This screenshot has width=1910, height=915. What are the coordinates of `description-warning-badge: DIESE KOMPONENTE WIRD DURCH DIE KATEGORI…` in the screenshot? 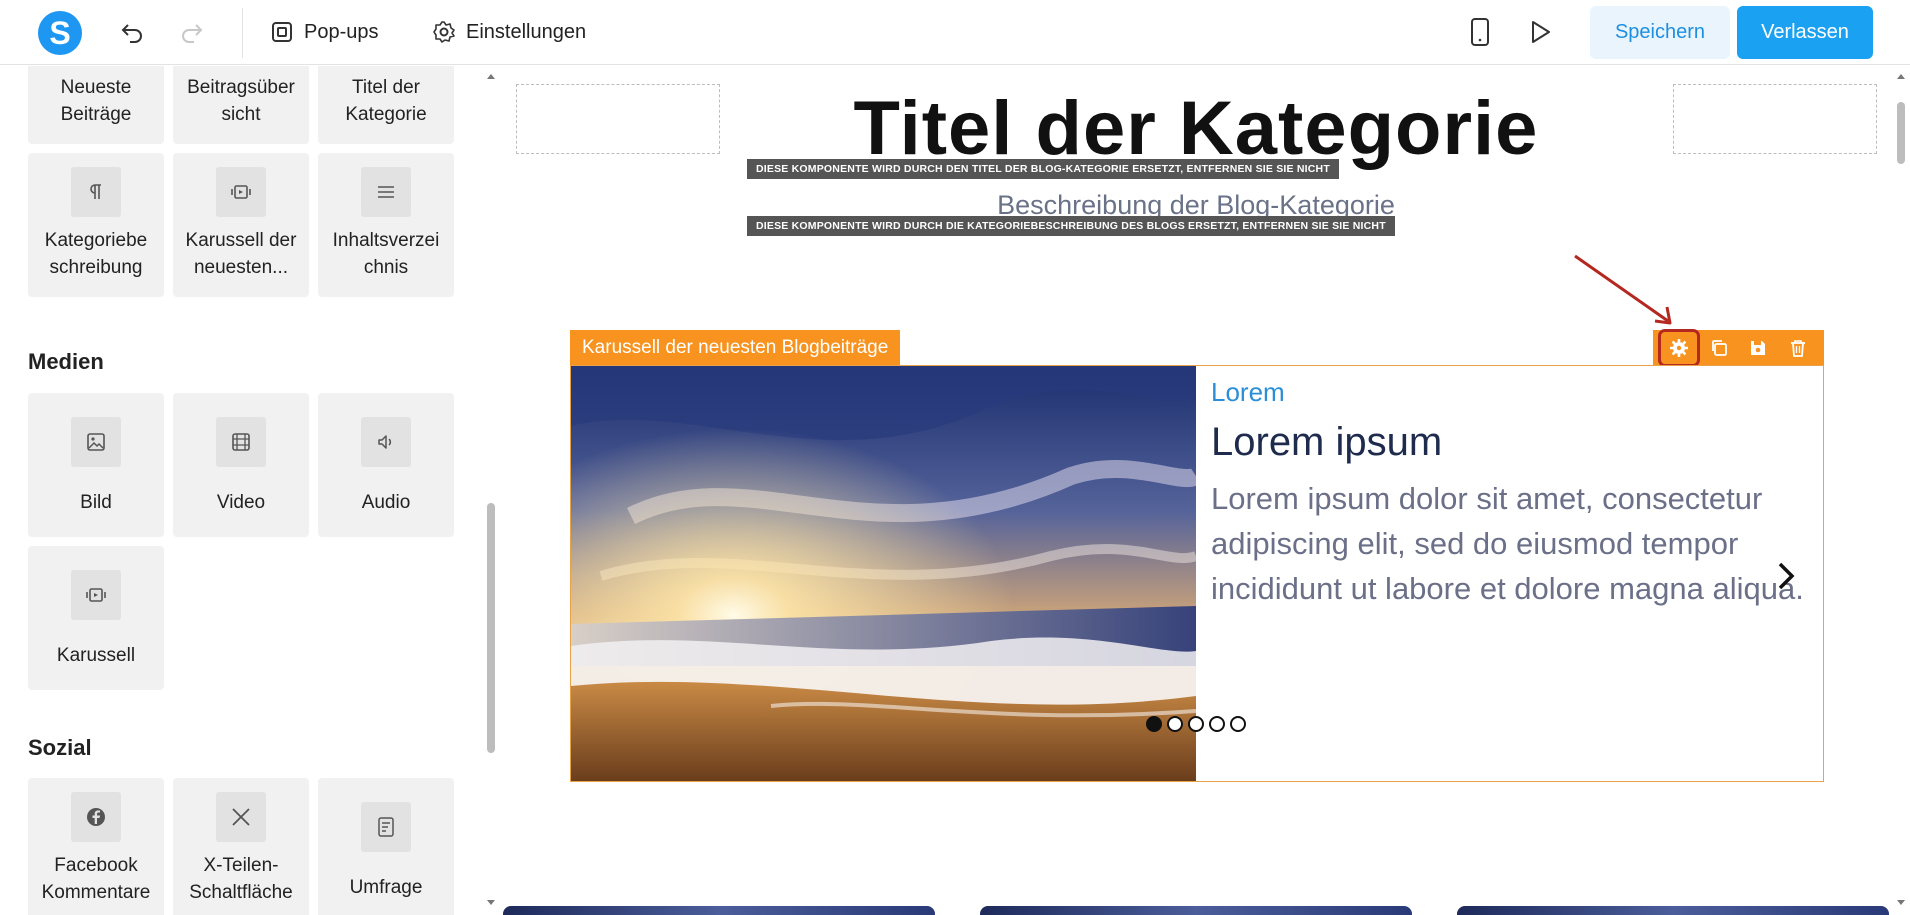 It's located at (1071, 226).